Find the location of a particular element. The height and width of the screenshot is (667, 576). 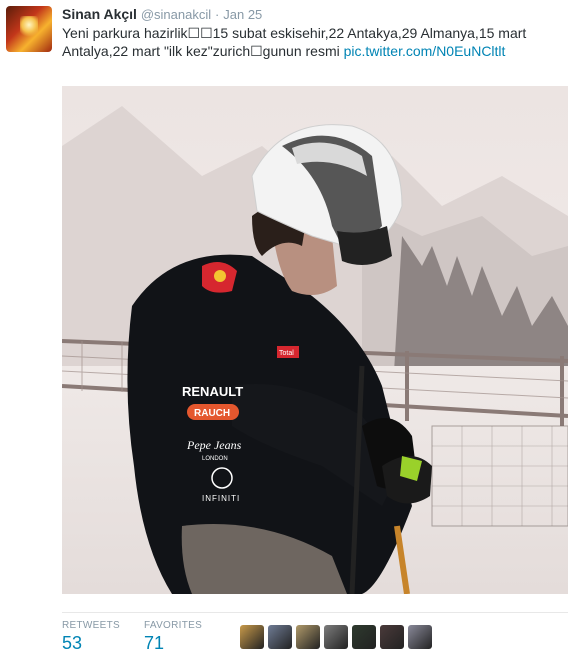

favorites-label: FAVORITES is located at coordinates (173, 625).